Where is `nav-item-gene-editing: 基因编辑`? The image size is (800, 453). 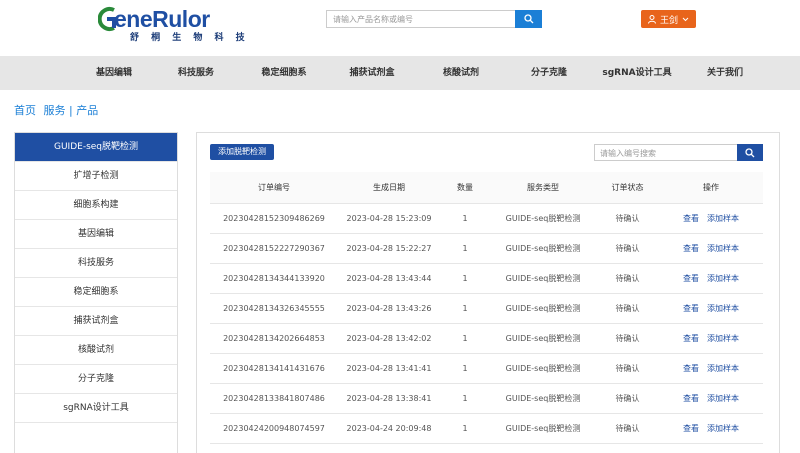 nav-item-gene-editing: 基因编辑 is located at coordinates (114, 73).